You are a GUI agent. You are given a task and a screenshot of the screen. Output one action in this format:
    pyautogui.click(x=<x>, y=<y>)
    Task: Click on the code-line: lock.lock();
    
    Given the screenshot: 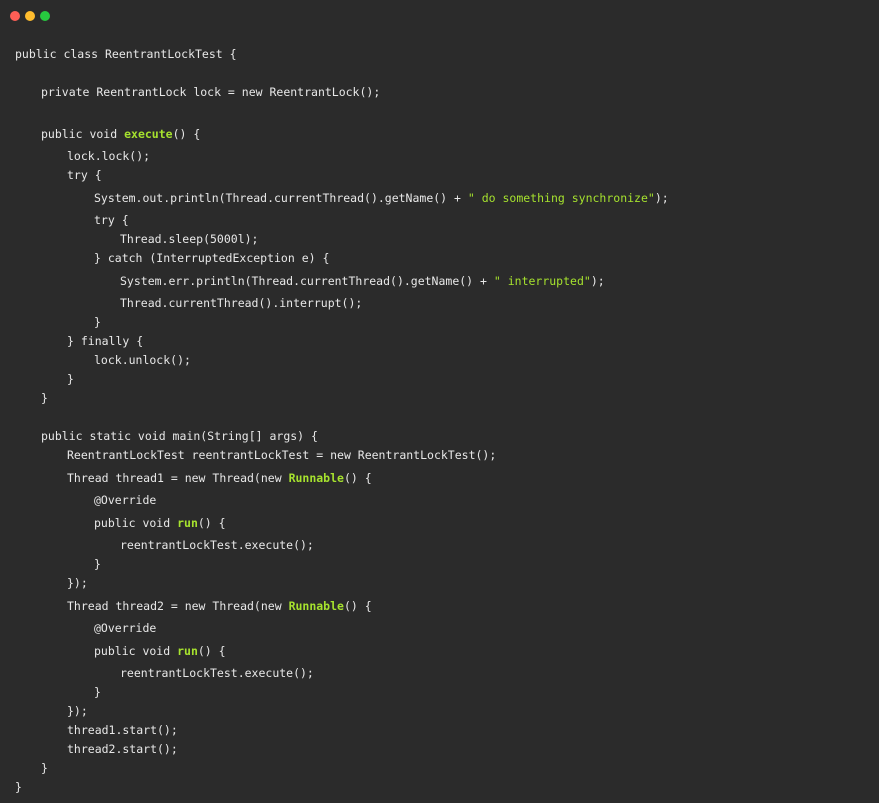 What is the action you would take?
    pyautogui.click(x=108, y=156)
    